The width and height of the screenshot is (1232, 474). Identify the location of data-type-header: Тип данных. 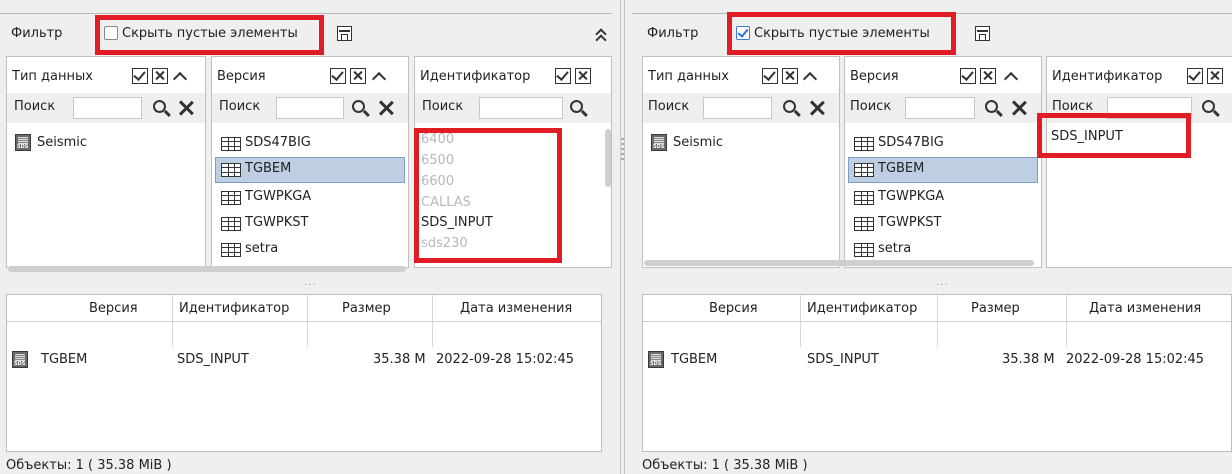
(688, 76).